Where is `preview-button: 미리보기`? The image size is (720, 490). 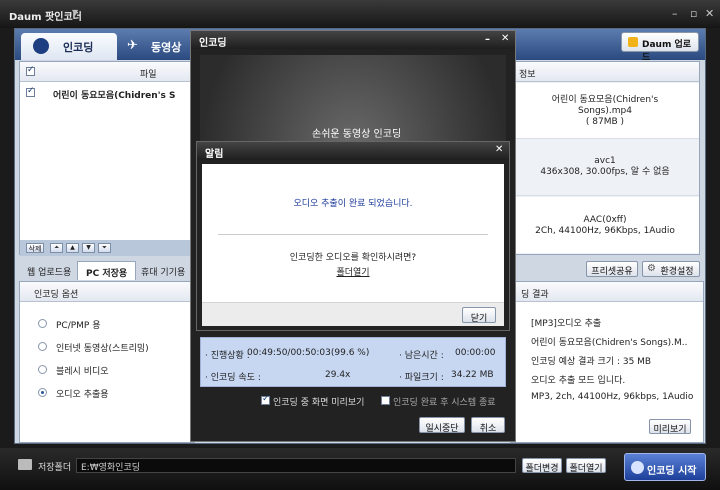
preview-button: 미리보기 is located at coordinates (670, 427).